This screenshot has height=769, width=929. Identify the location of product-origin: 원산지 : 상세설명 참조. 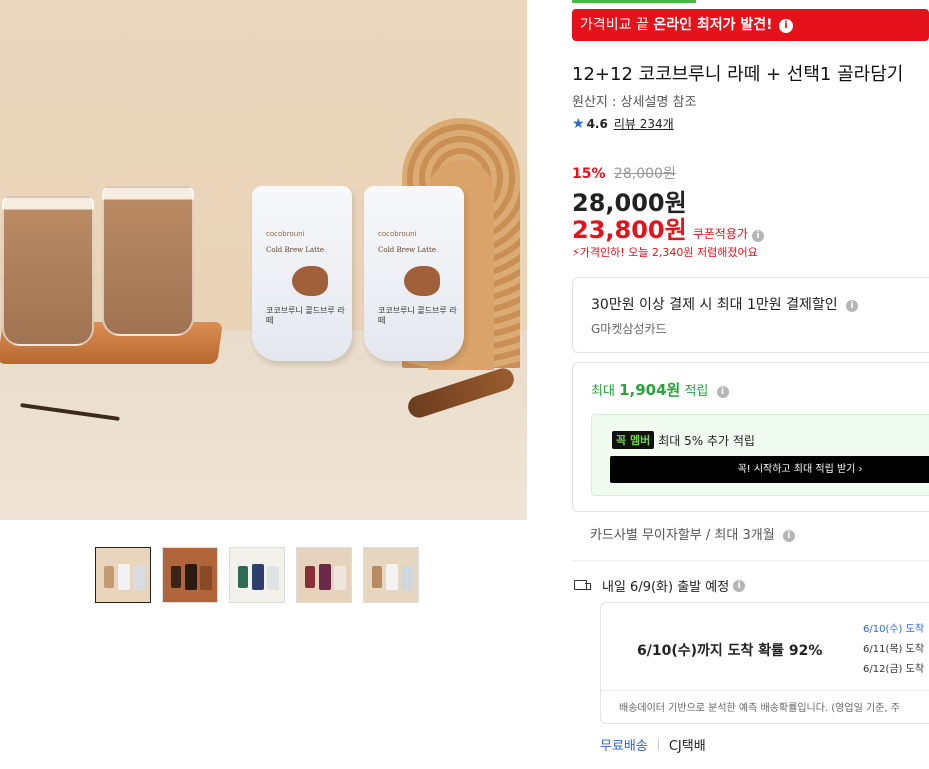
(634, 102).